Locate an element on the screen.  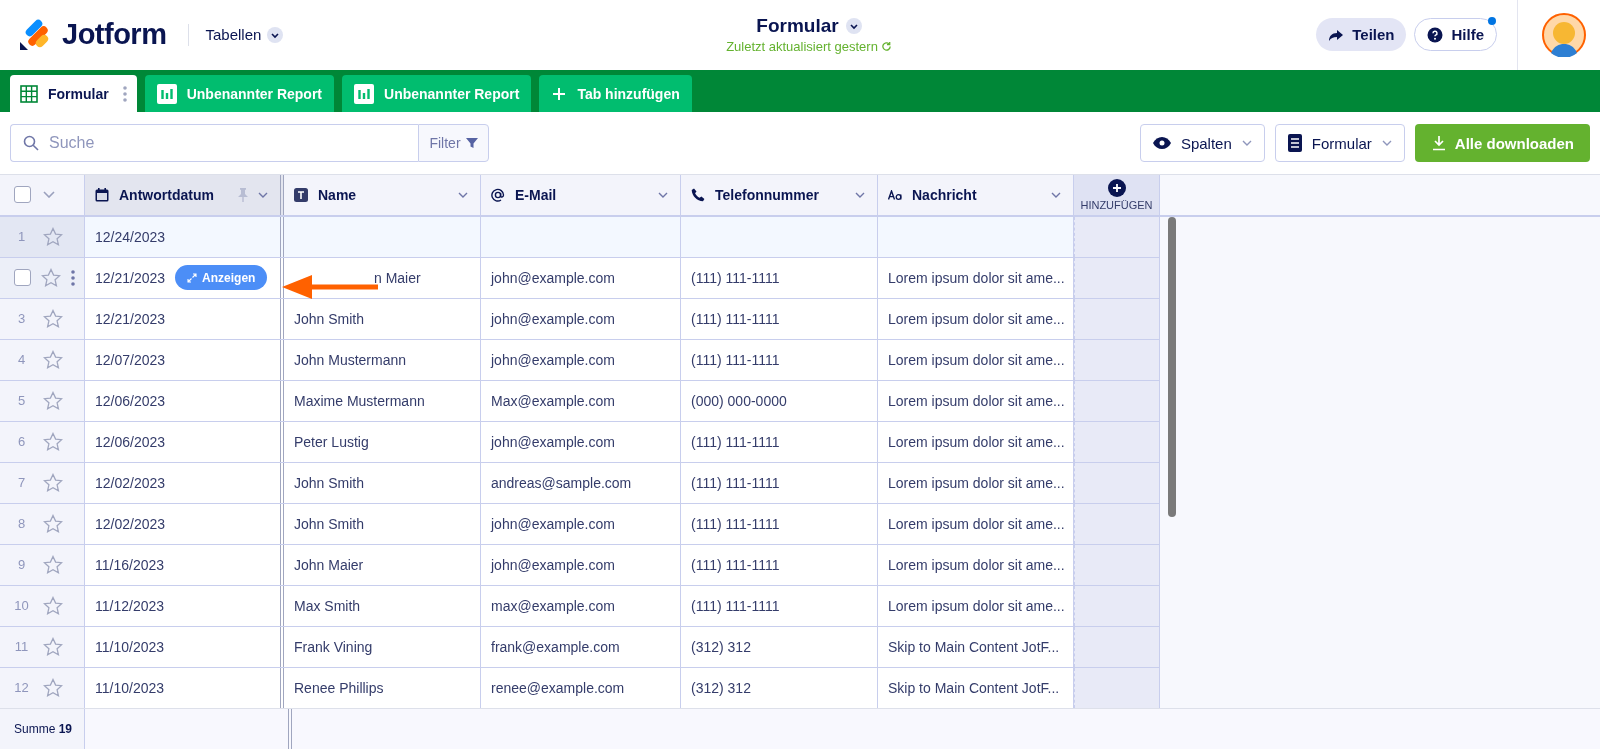
form-dropdown: Formular is located at coordinates (1339, 143).